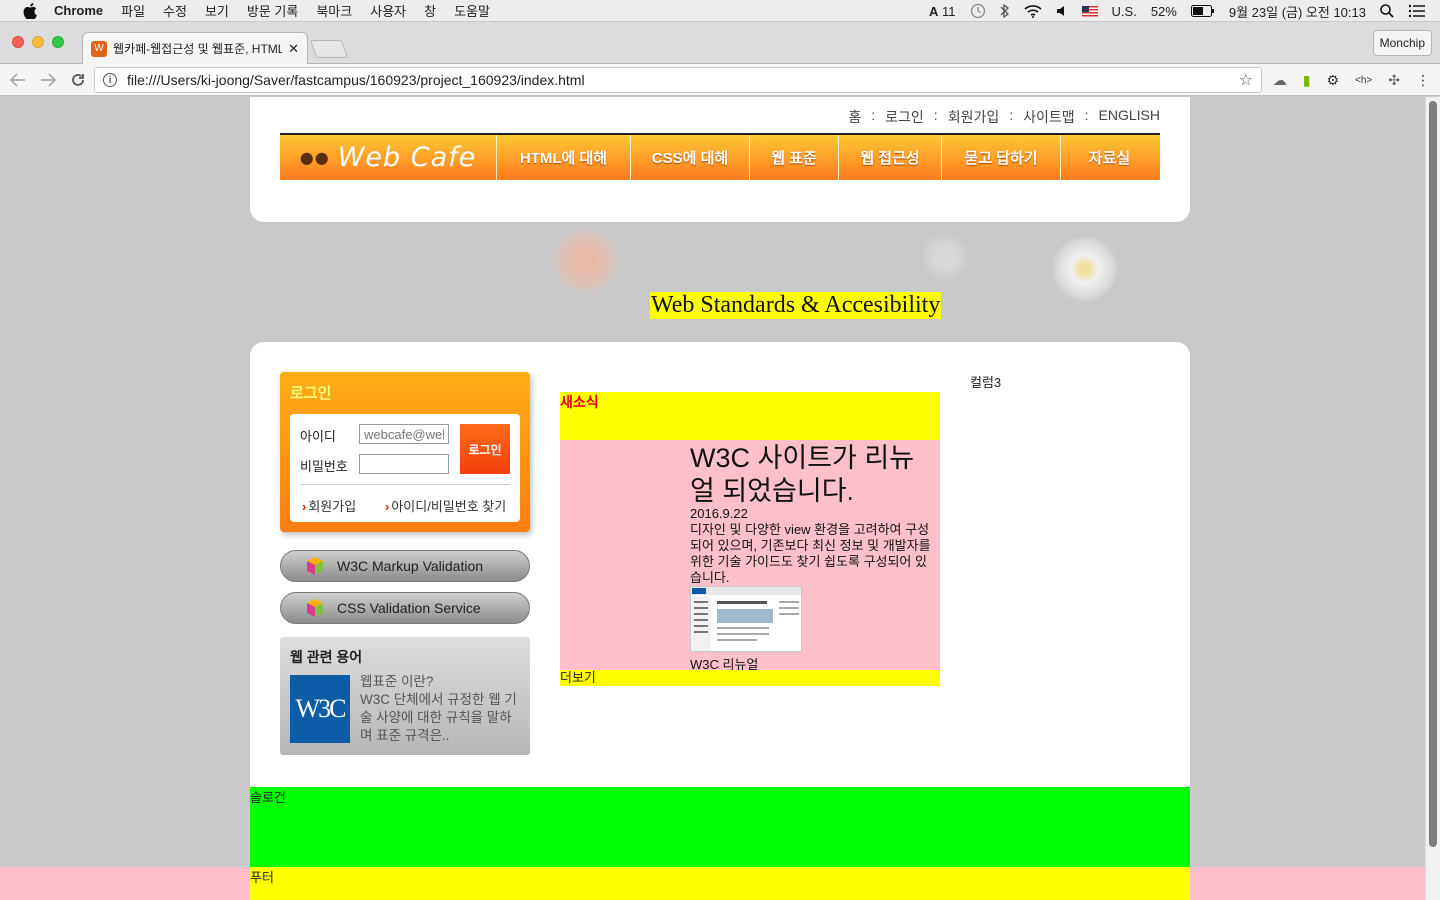 This screenshot has width=1440, height=900. What do you see at coordinates (1363, 80) in the screenshot?
I see `html-tag-extension-icon: <h>` at bounding box center [1363, 80].